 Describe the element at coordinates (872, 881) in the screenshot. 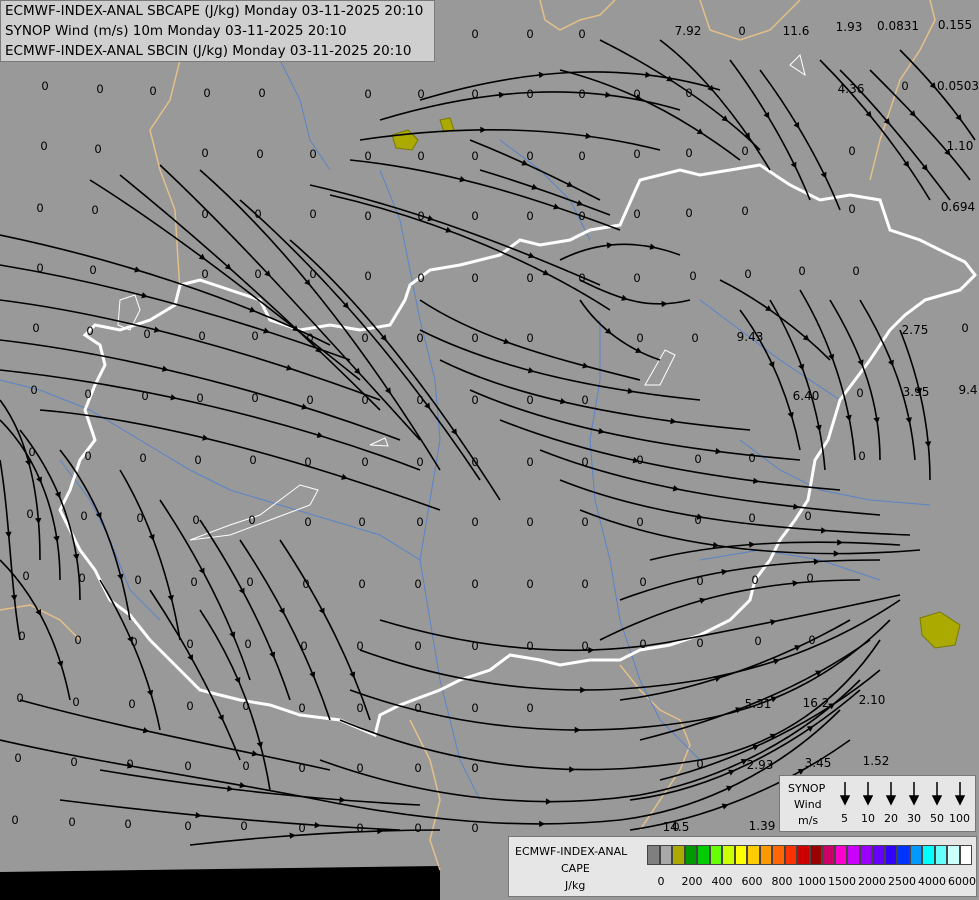

I see `cape-scale-tick: 2000` at that location.